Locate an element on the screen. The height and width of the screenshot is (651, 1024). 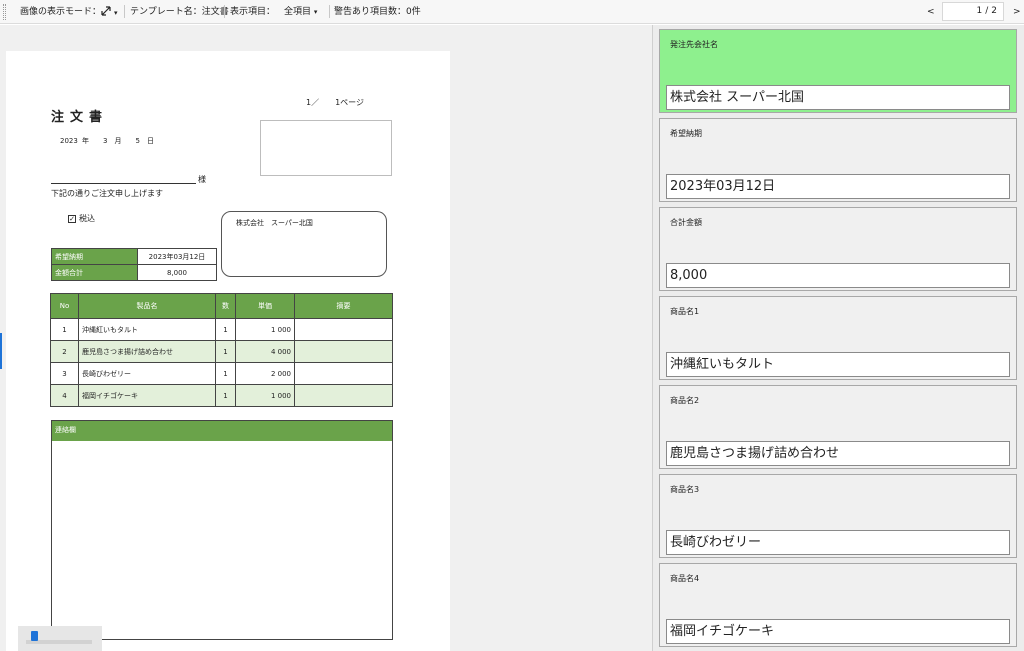
field-vendor-name: 発注先会社名 株式会社 スーパー北国 is located at coordinates (838, 71).